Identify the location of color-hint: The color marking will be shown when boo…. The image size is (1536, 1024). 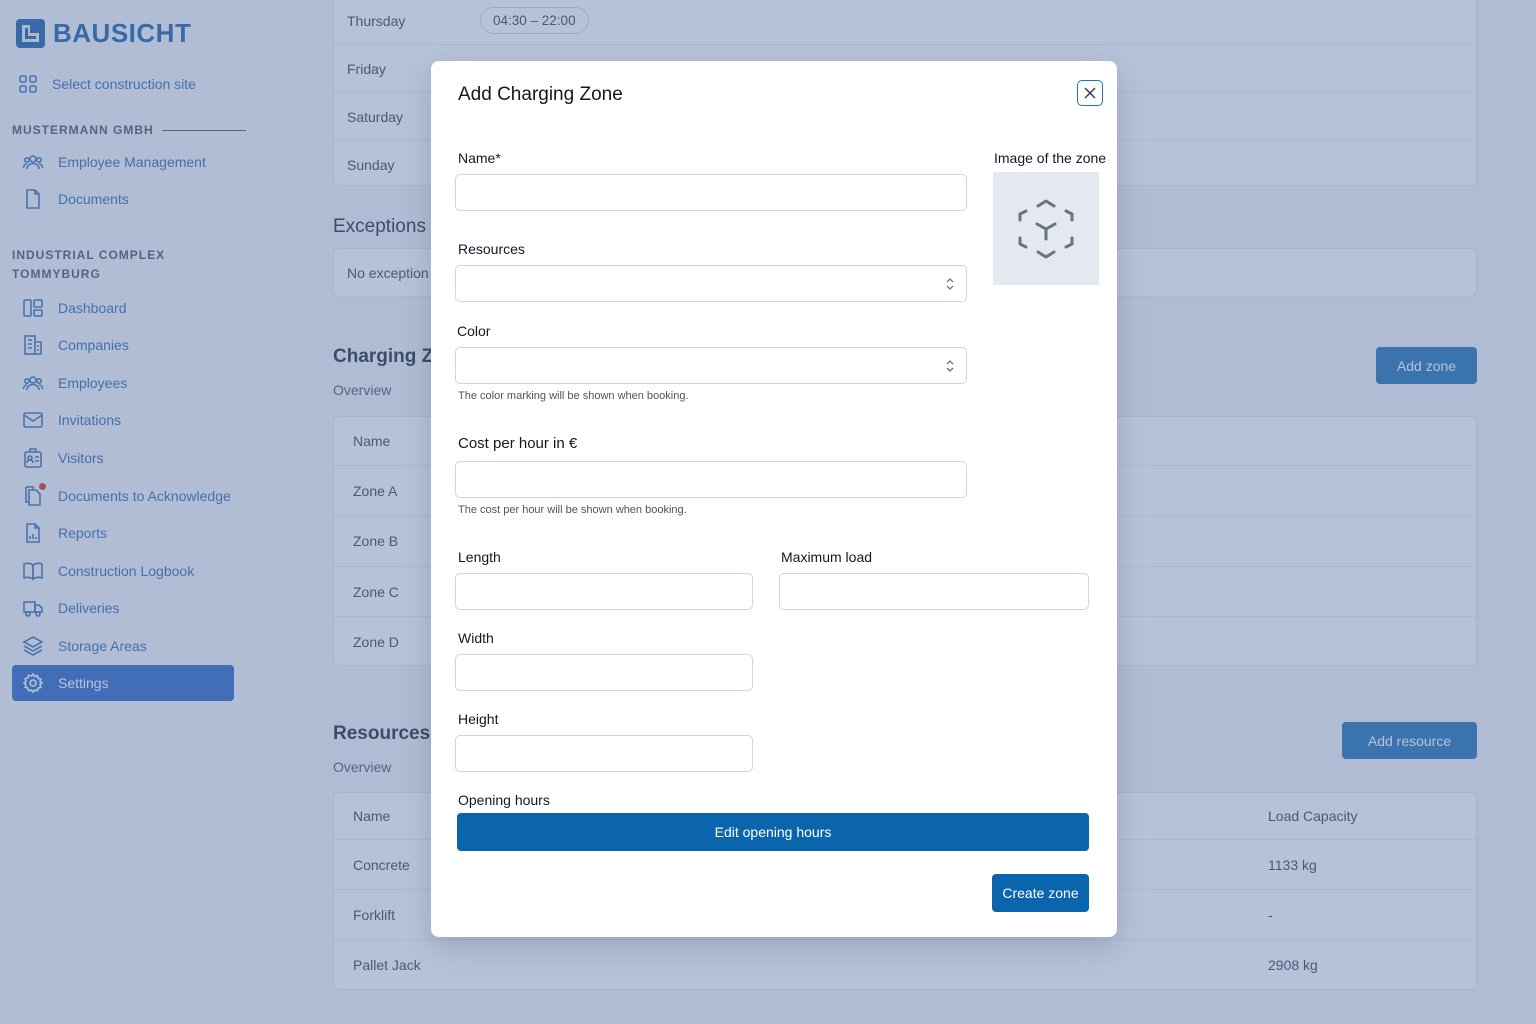
(573, 396).